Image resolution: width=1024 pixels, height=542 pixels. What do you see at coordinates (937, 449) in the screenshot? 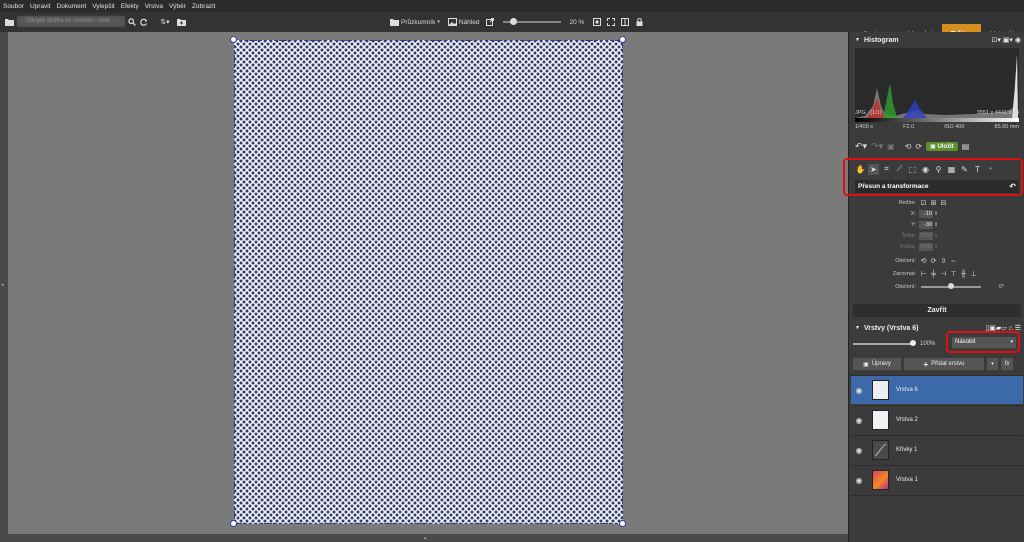
I see `layer-item: ◉ Křivky 1` at bounding box center [937, 449].